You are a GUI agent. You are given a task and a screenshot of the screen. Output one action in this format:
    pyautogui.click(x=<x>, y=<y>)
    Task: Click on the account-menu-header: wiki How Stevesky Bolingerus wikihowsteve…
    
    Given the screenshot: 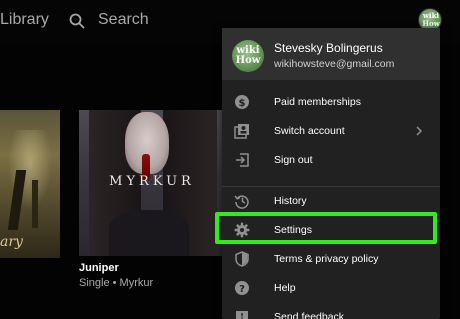 What is the action you would take?
    pyautogui.click(x=331, y=54)
    